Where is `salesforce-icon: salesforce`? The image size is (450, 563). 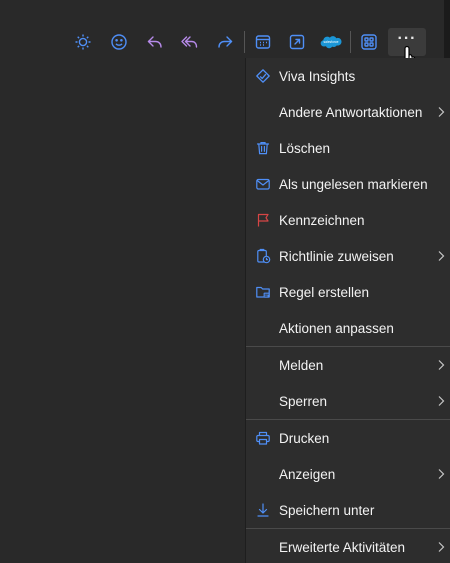 salesforce-icon: salesforce is located at coordinates (331, 42).